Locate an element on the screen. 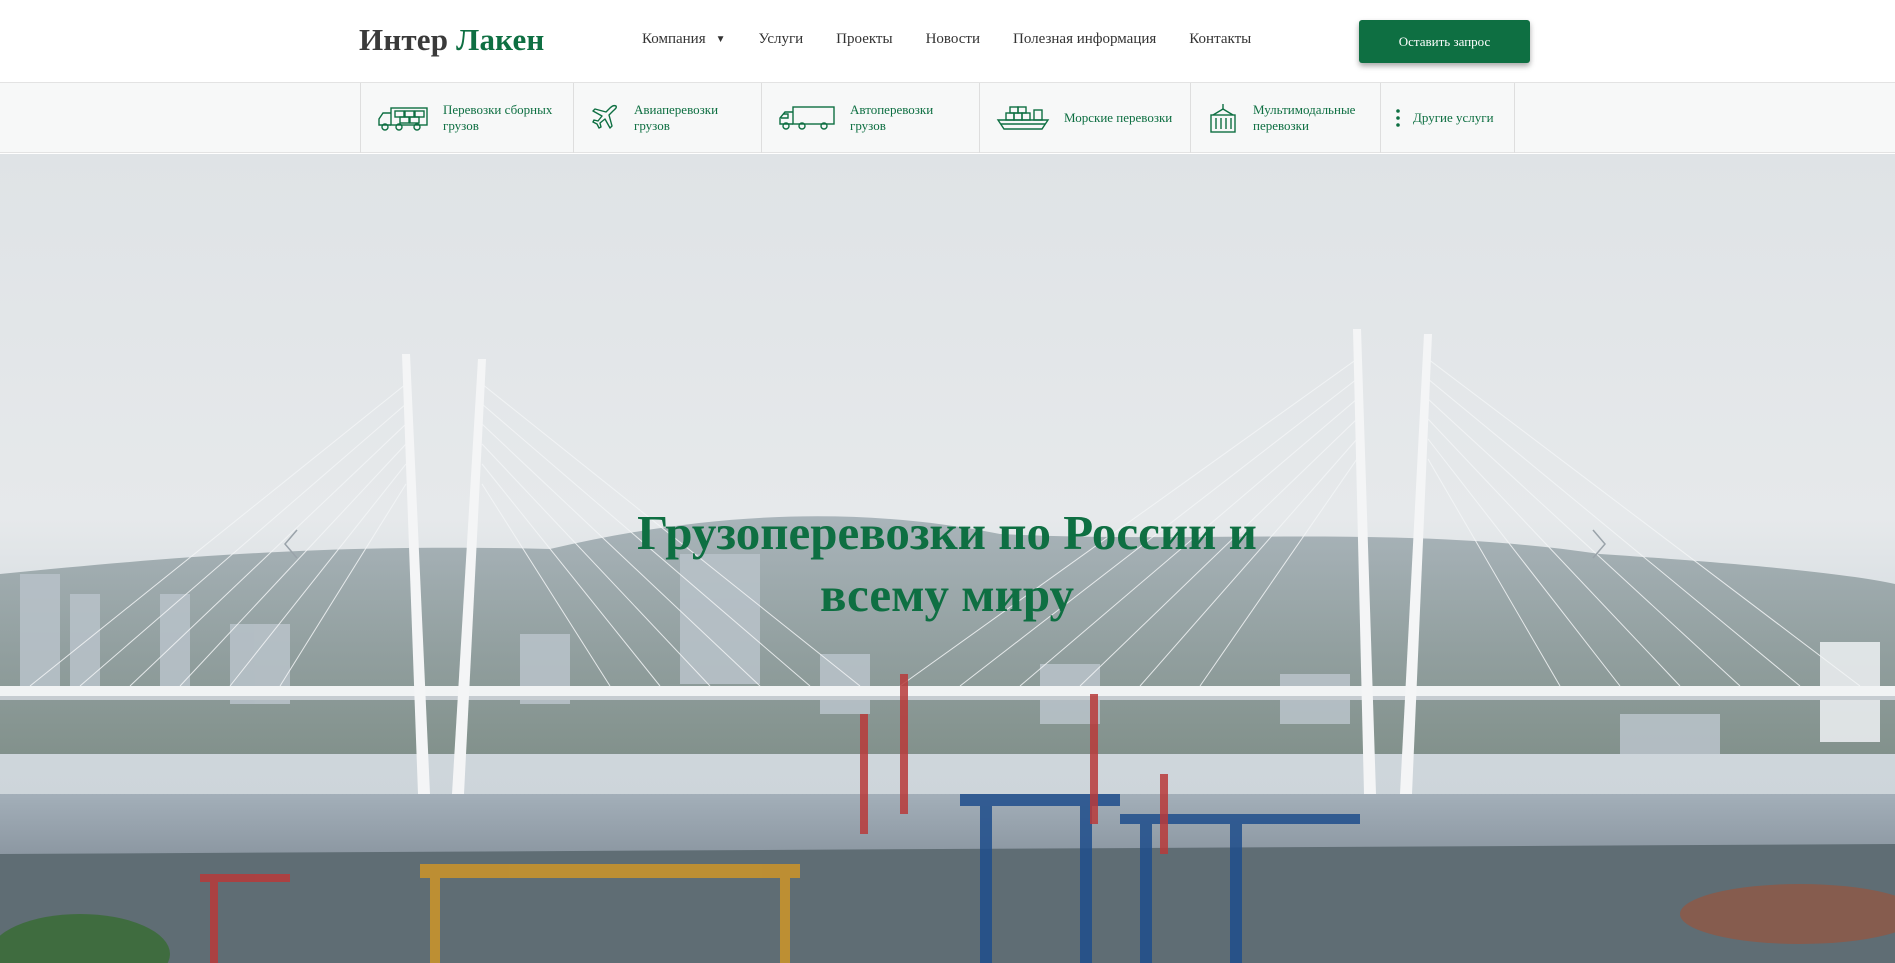  request-button: Оставить запрос is located at coordinates (1444, 41).